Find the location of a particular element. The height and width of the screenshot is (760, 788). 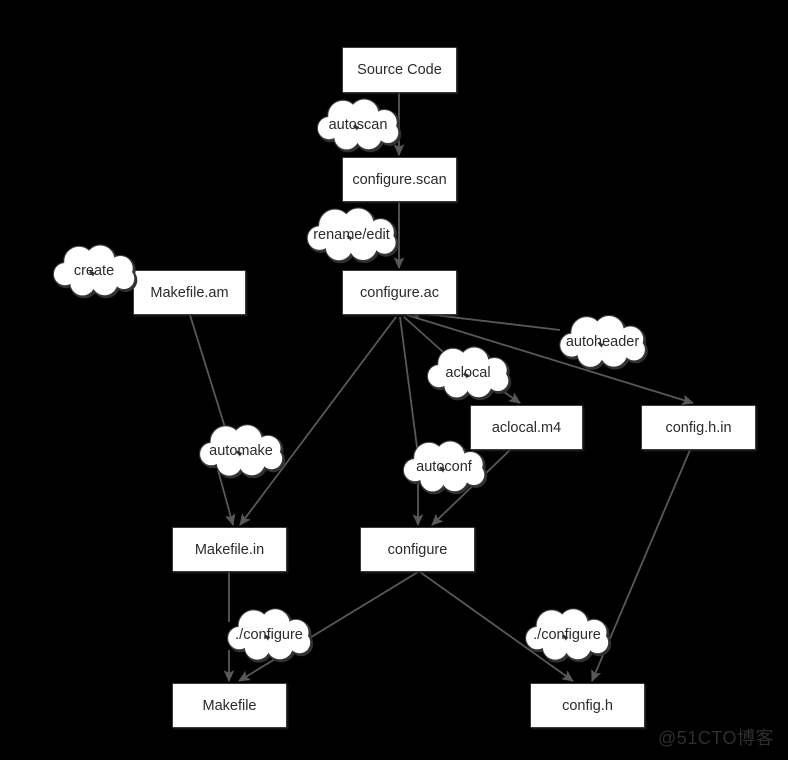

cloud-automake: automake is located at coordinates (241, 451).